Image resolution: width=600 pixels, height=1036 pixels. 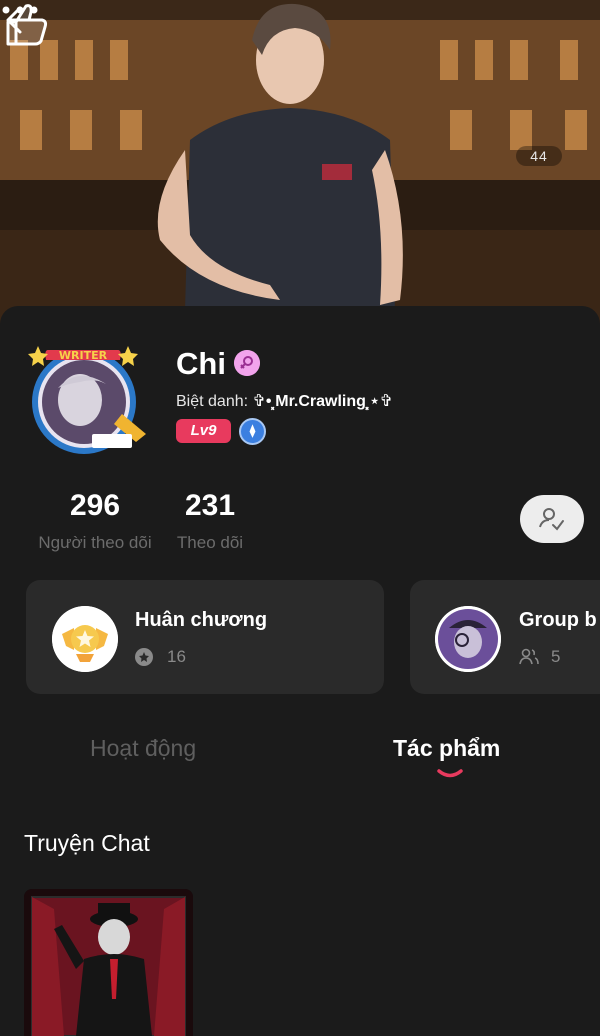 I want to click on group-avatar, so click(x=468, y=639).